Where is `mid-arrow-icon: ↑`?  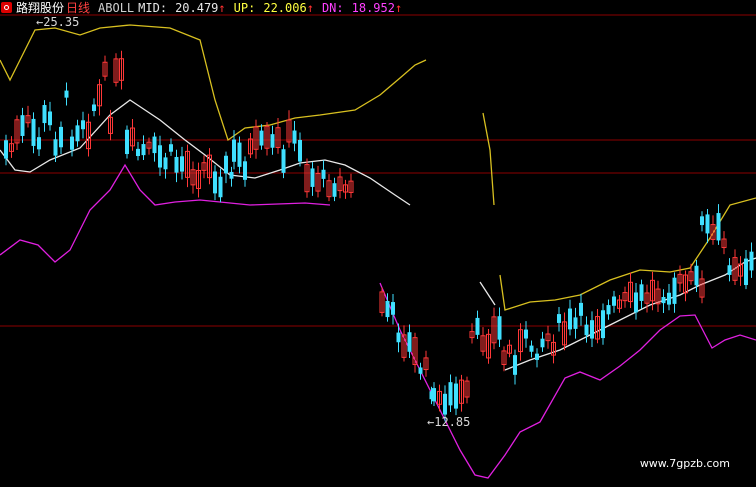
mid-arrow-icon: ↑ is located at coordinates (222, 8).